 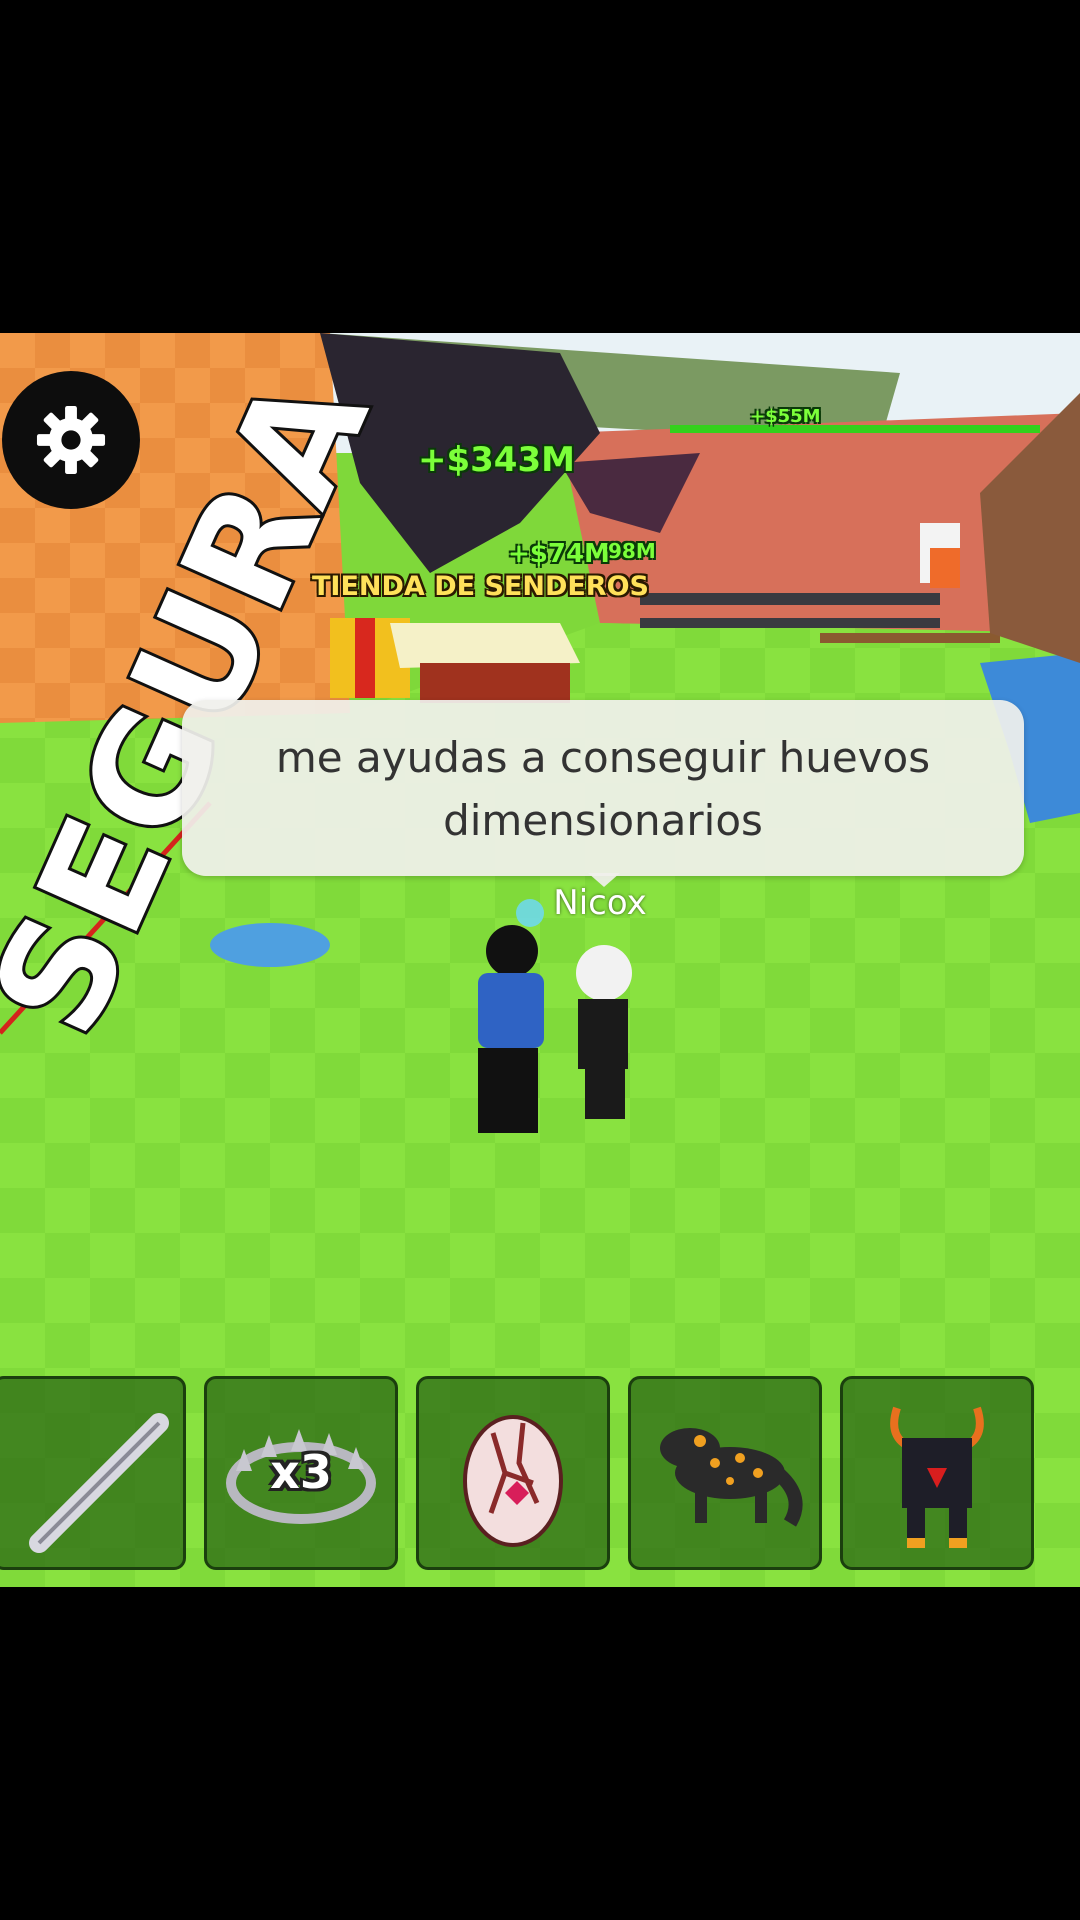 What do you see at coordinates (496, 460) in the screenshot?
I see `money-popup-main: +$343M` at bounding box center [496, 460].